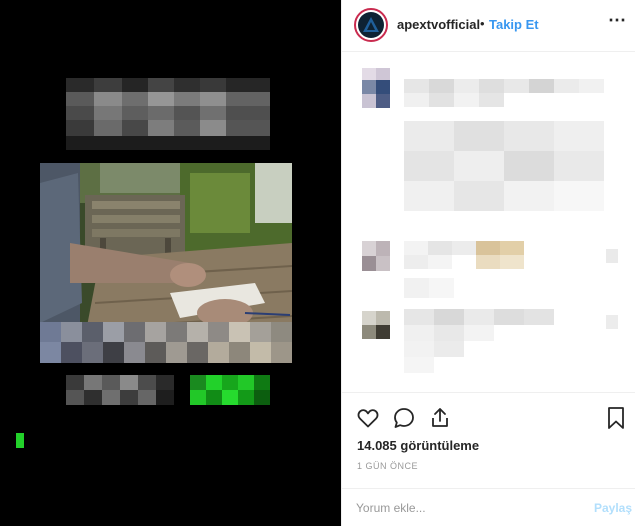 This screenshot has height=526, width=635. What do you see at coordinates (166, 342) in the screenshot?
I see `pixelated-subtitle` at bounding box center [166, 342].